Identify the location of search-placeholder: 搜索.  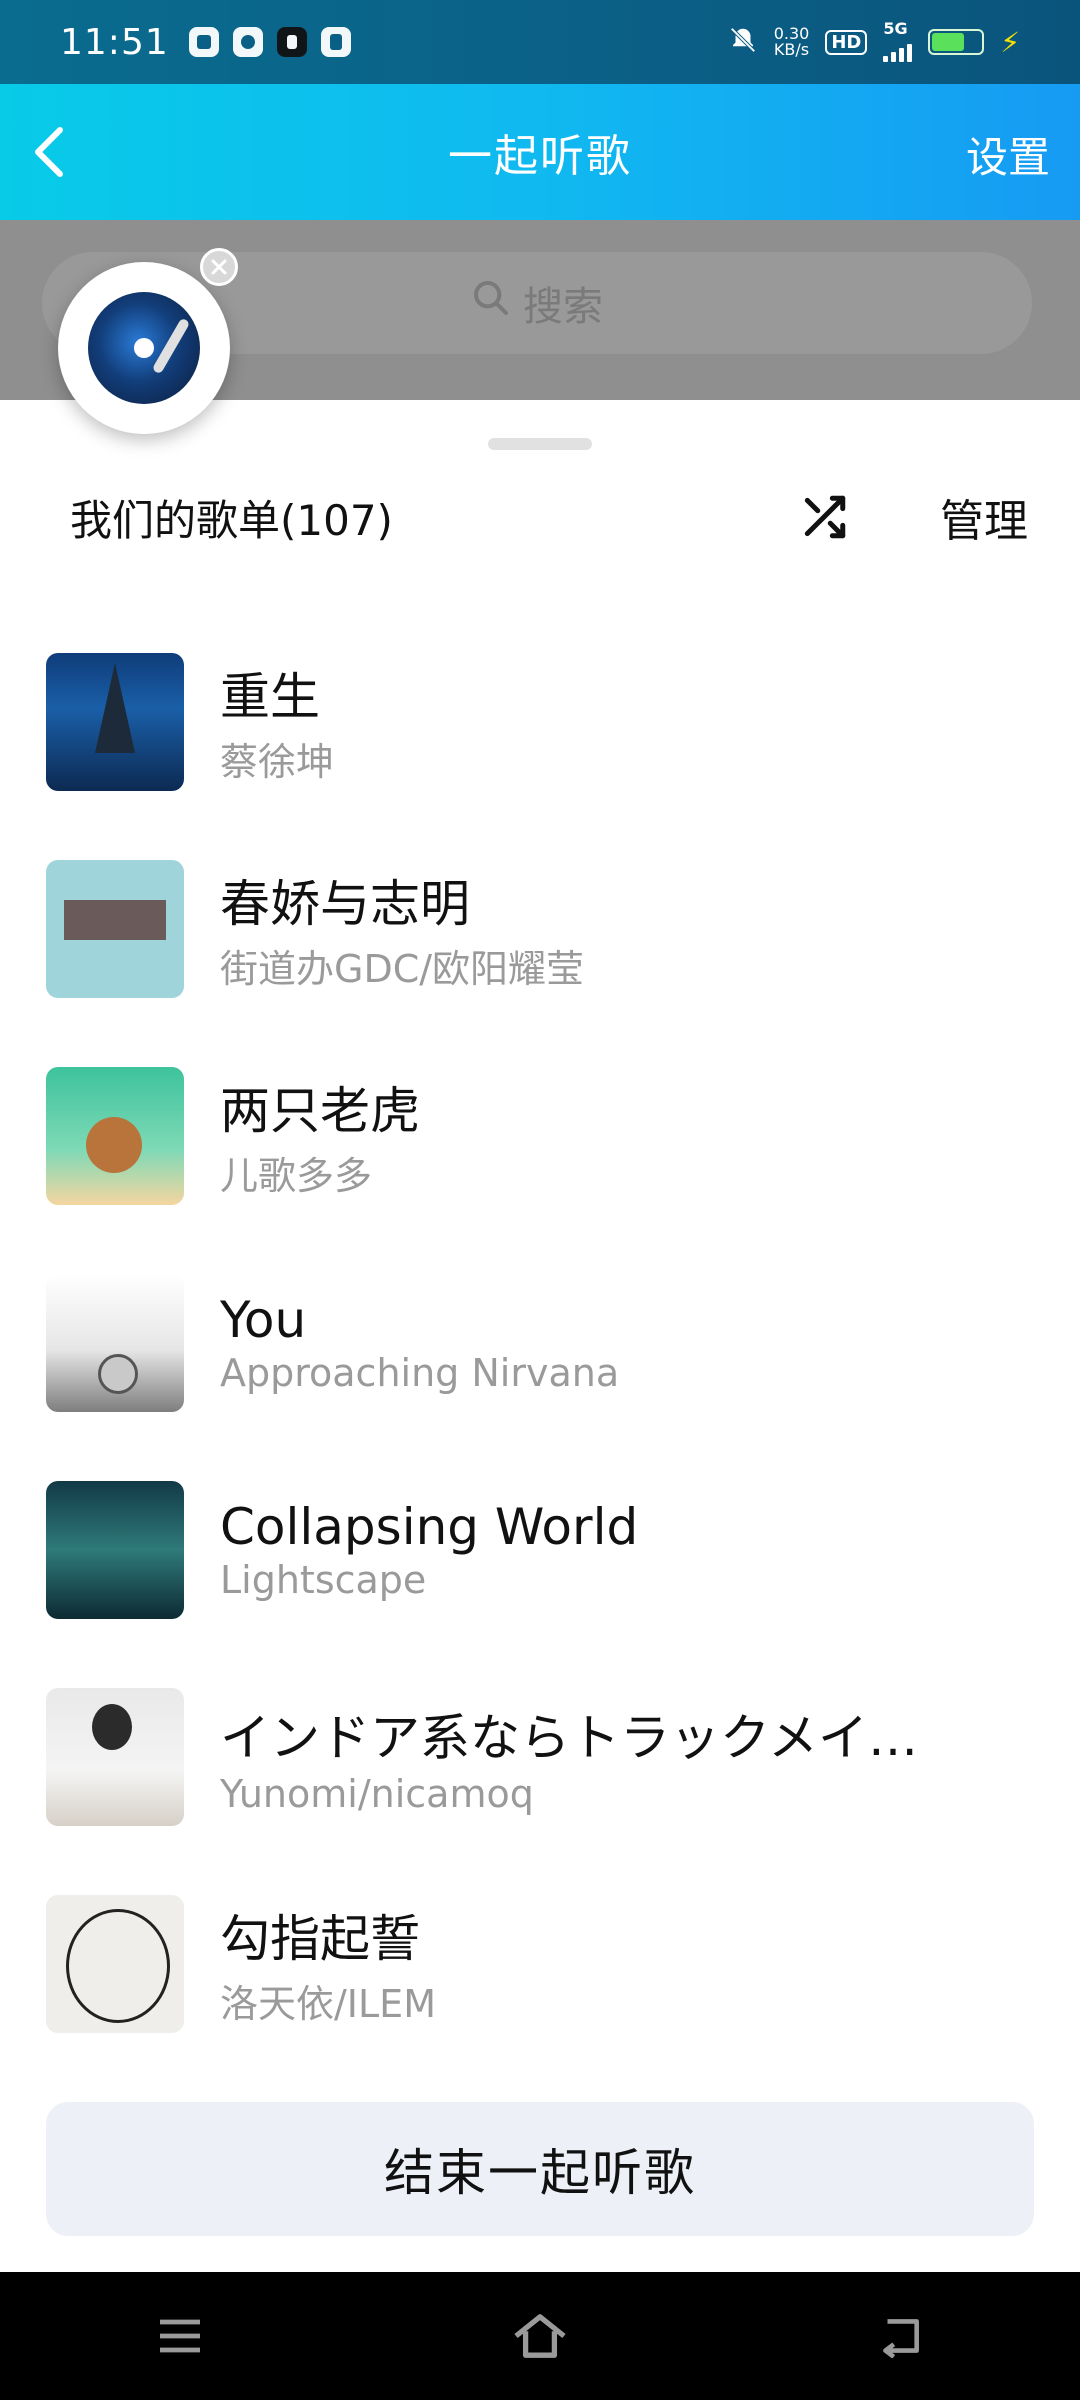
(563, 307).